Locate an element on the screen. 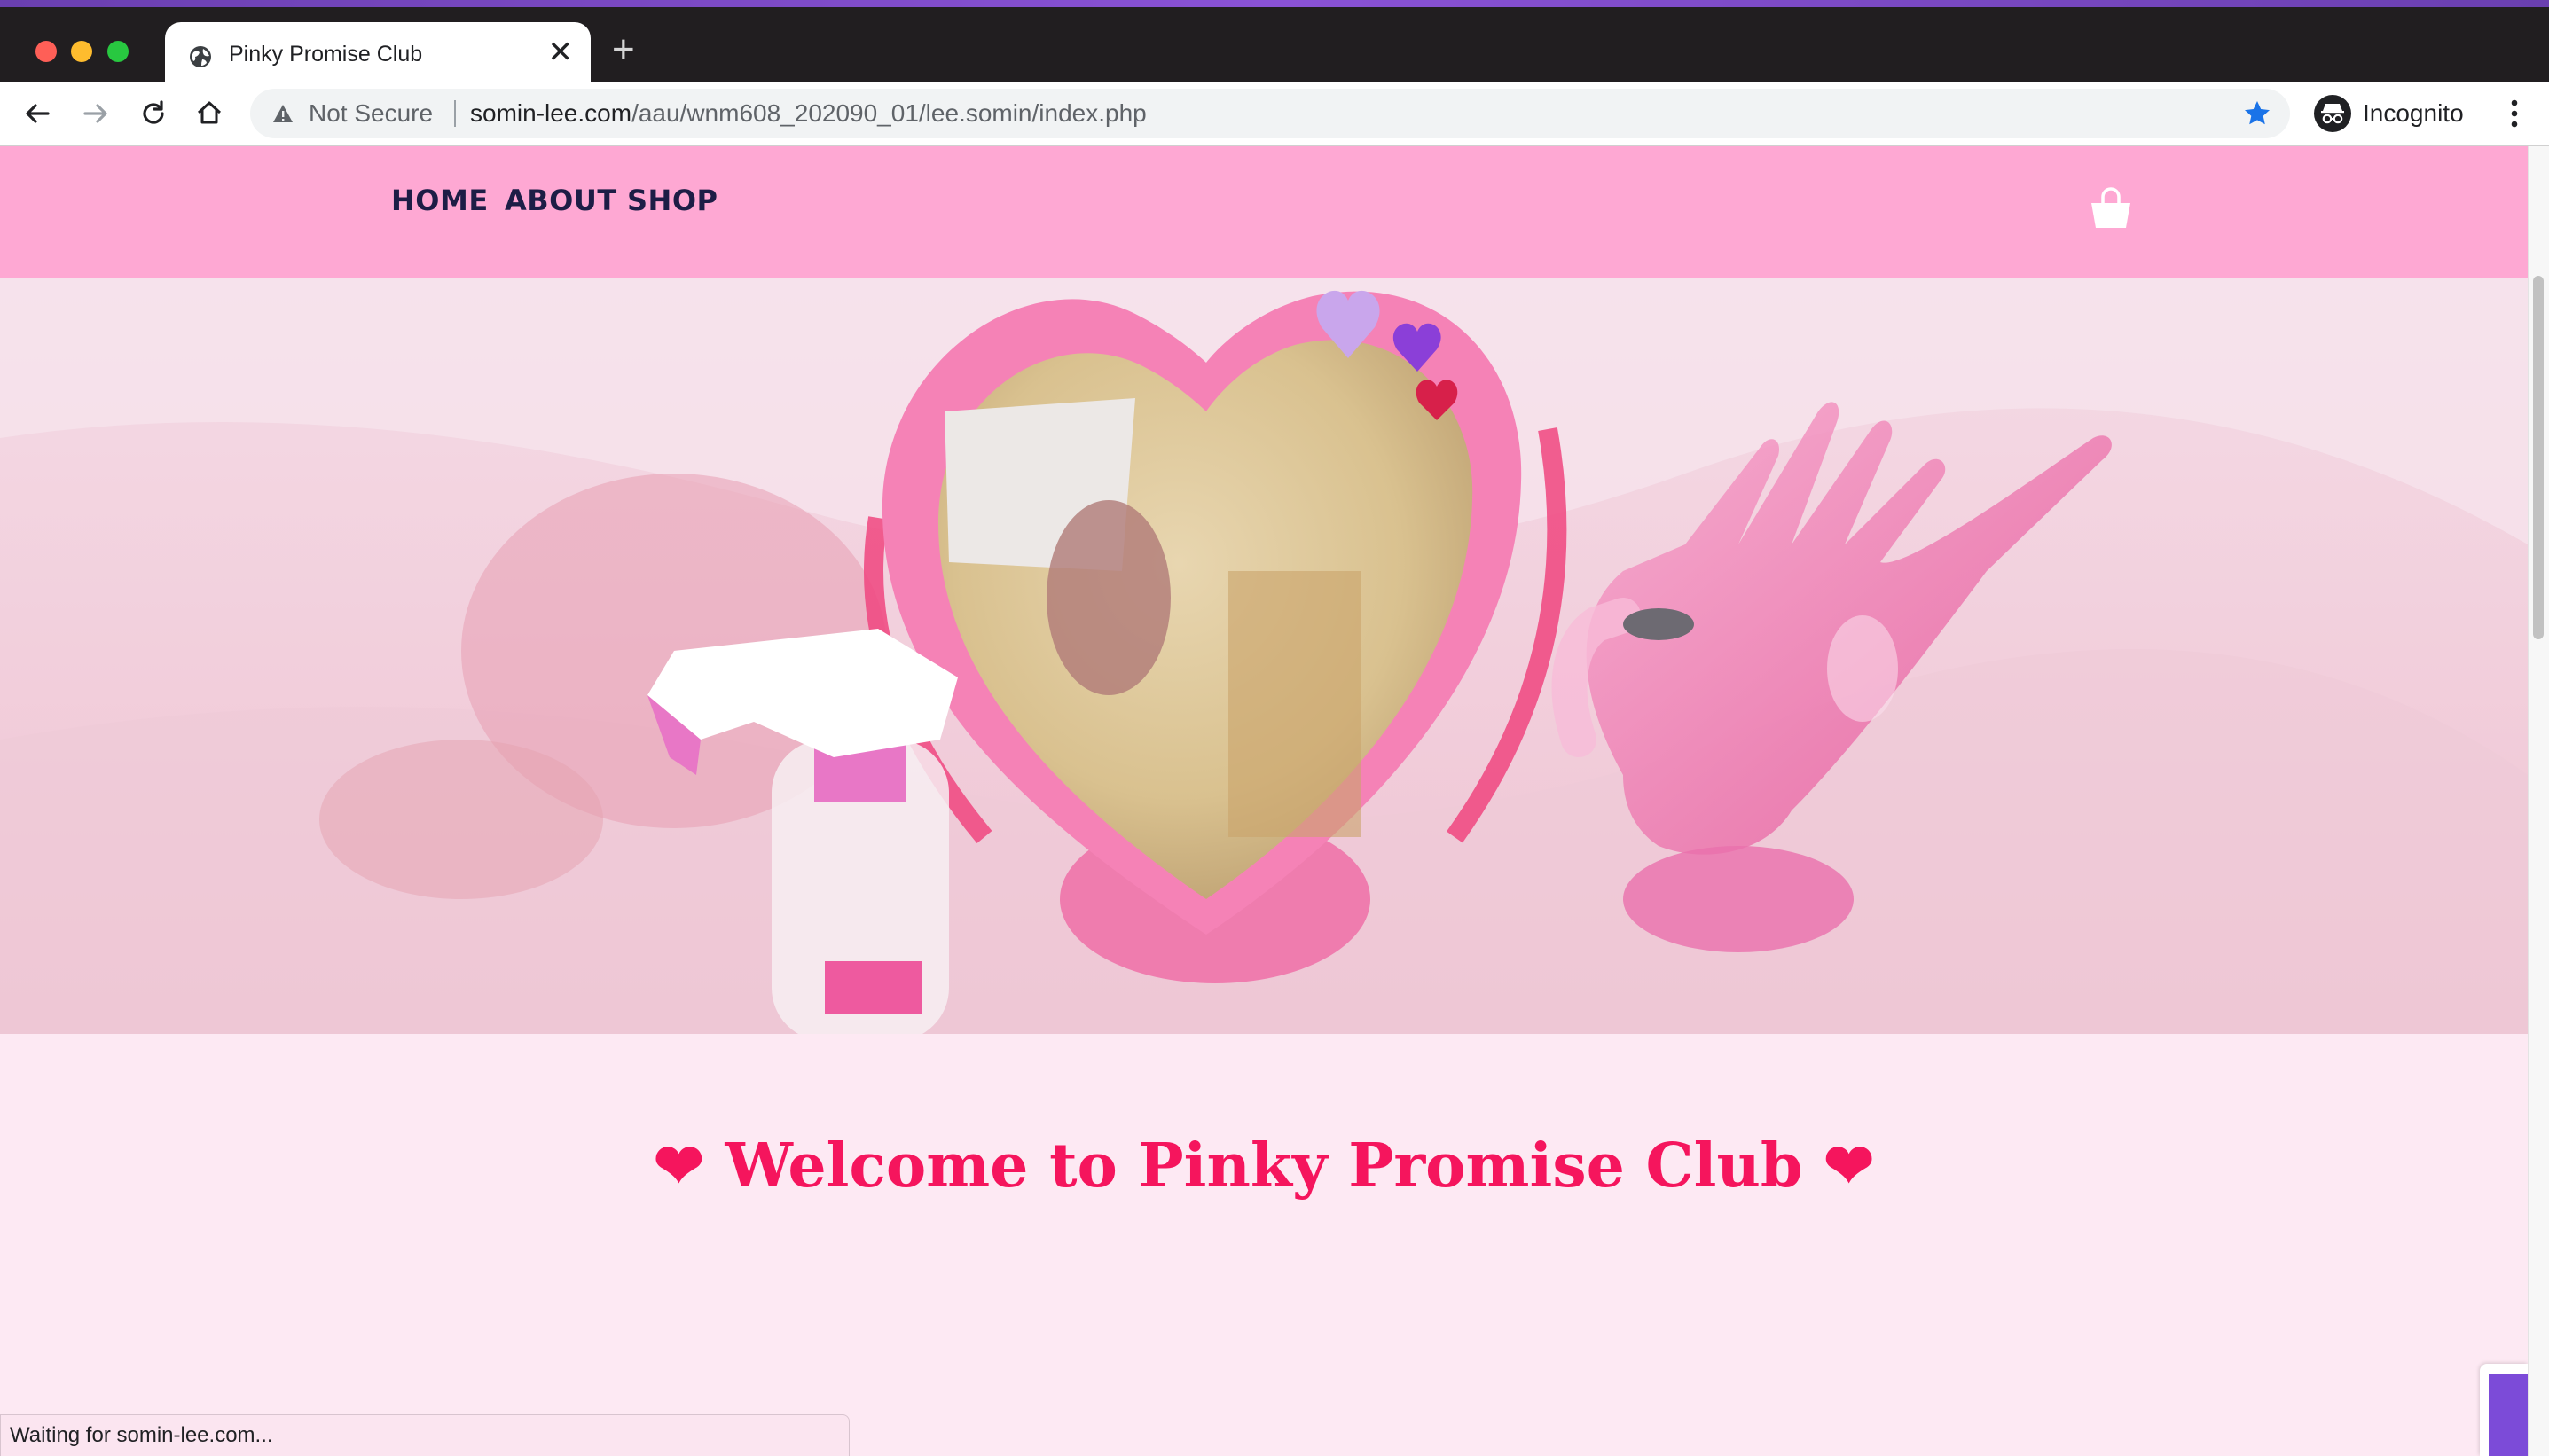 The width and height of the screenshot is (2549, 1456). nav-home-link: HOME is located at coordinates (440, 200).